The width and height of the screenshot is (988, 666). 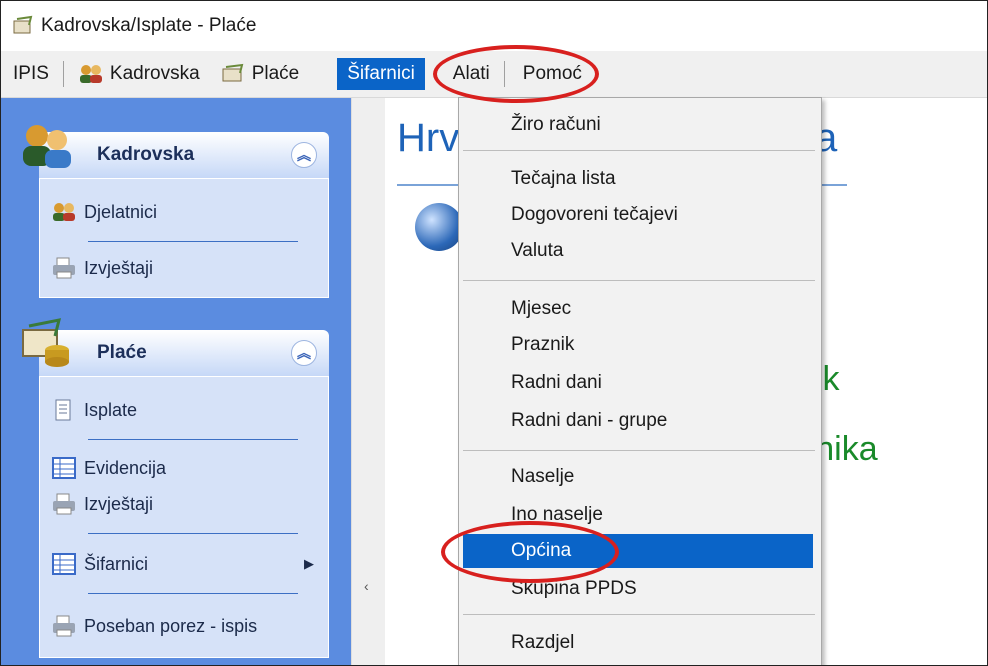 I want to click on window-title: Kadrovska/Isplate - Plaće, so click(x=149, y=25).